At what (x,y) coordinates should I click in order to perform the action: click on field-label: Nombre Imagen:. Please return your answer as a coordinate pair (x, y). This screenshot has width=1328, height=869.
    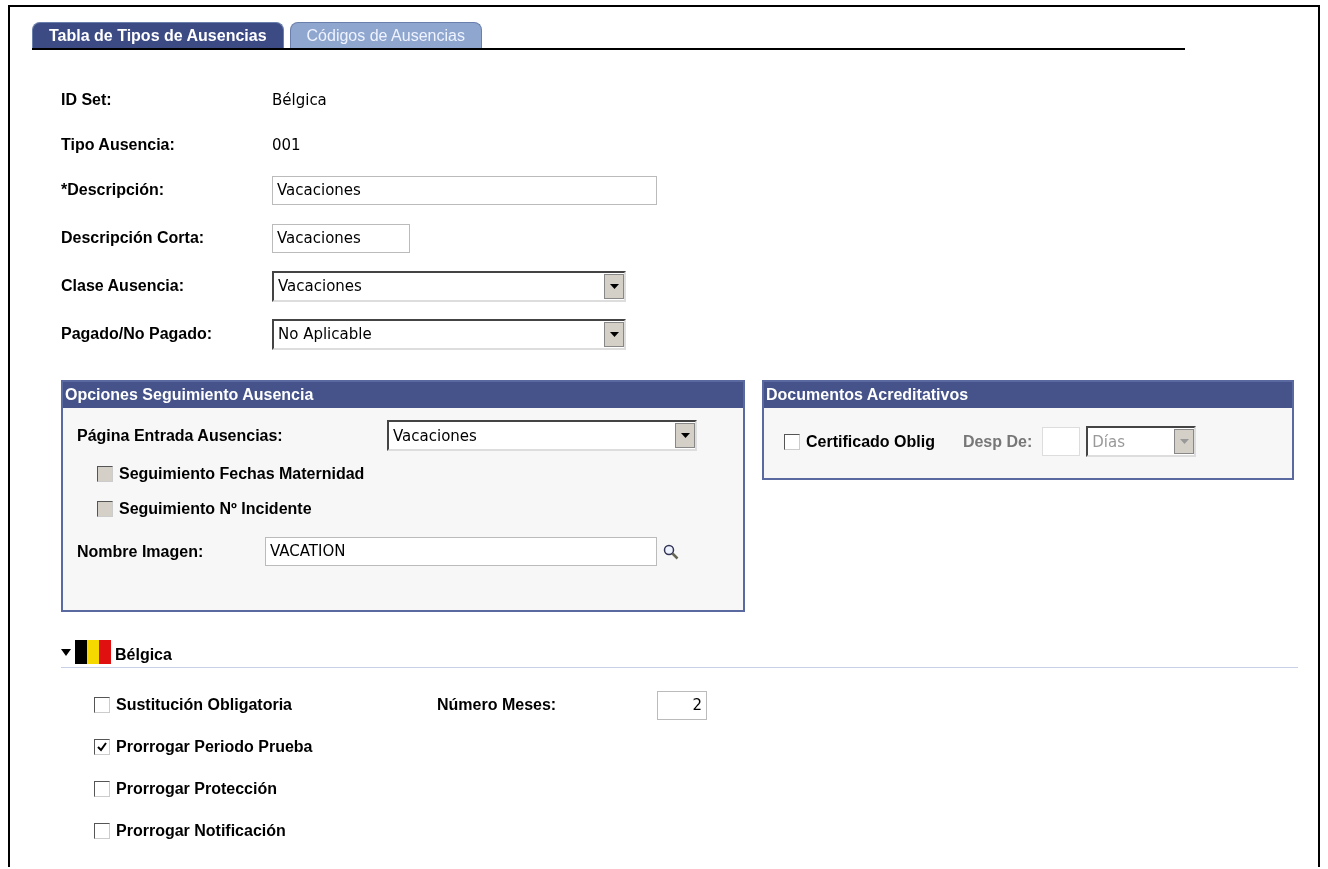
    Looking at the image, I should click on (141, 551).